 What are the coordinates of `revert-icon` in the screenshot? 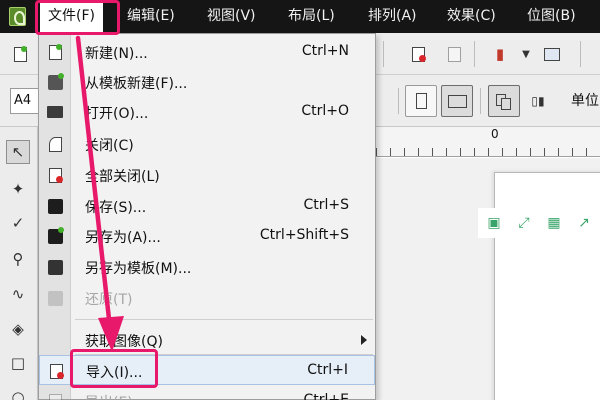 It's located at (55, 298).